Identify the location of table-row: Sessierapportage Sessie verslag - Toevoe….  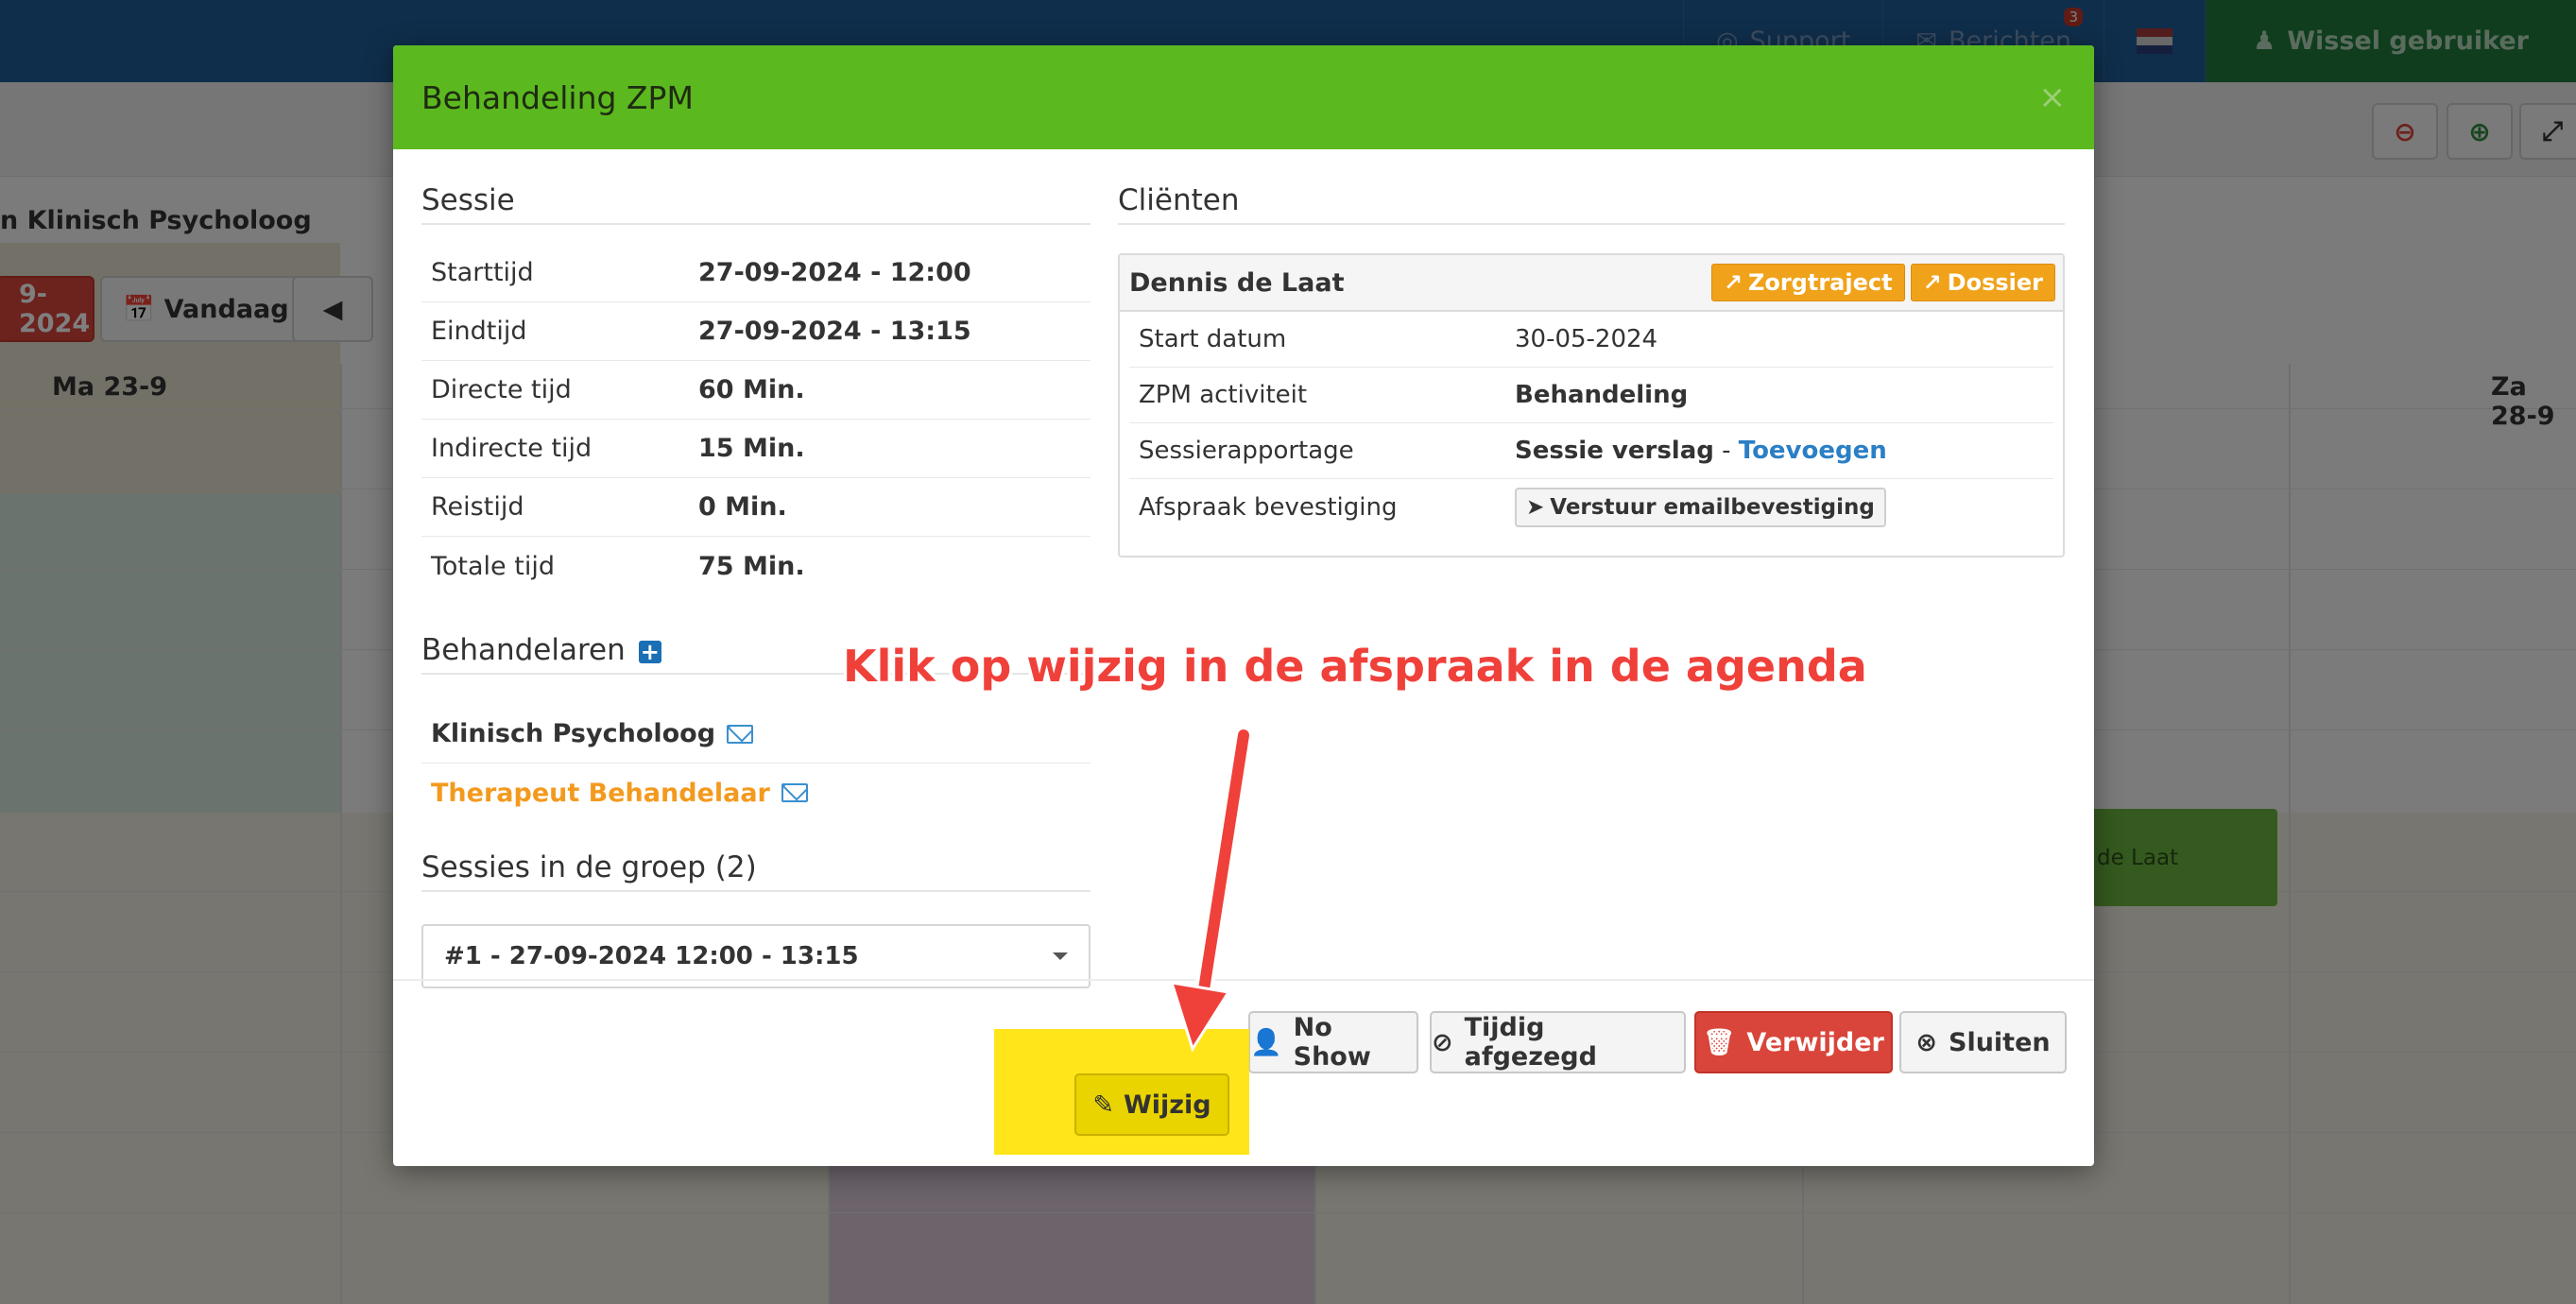
(1591, 451).